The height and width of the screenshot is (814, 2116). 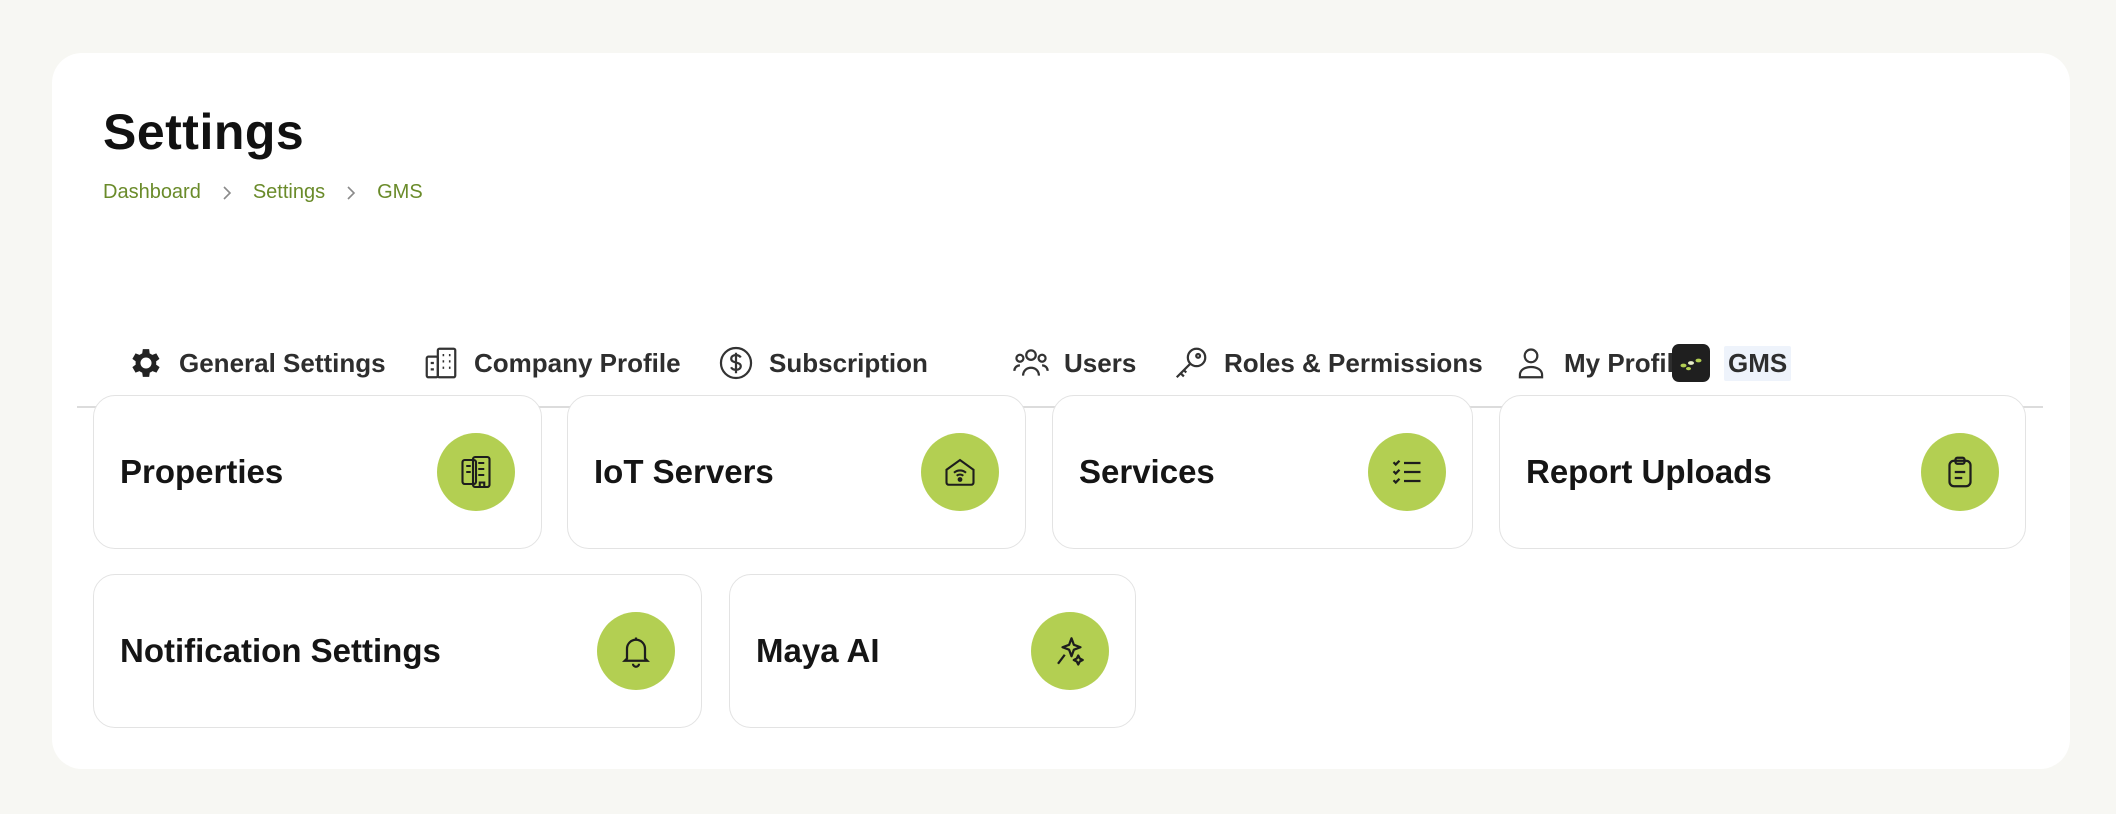 What do you see at coordinates (317, 472) in the screenshot?
I see `card-properties: Properties` at bounding box center [317, 472].